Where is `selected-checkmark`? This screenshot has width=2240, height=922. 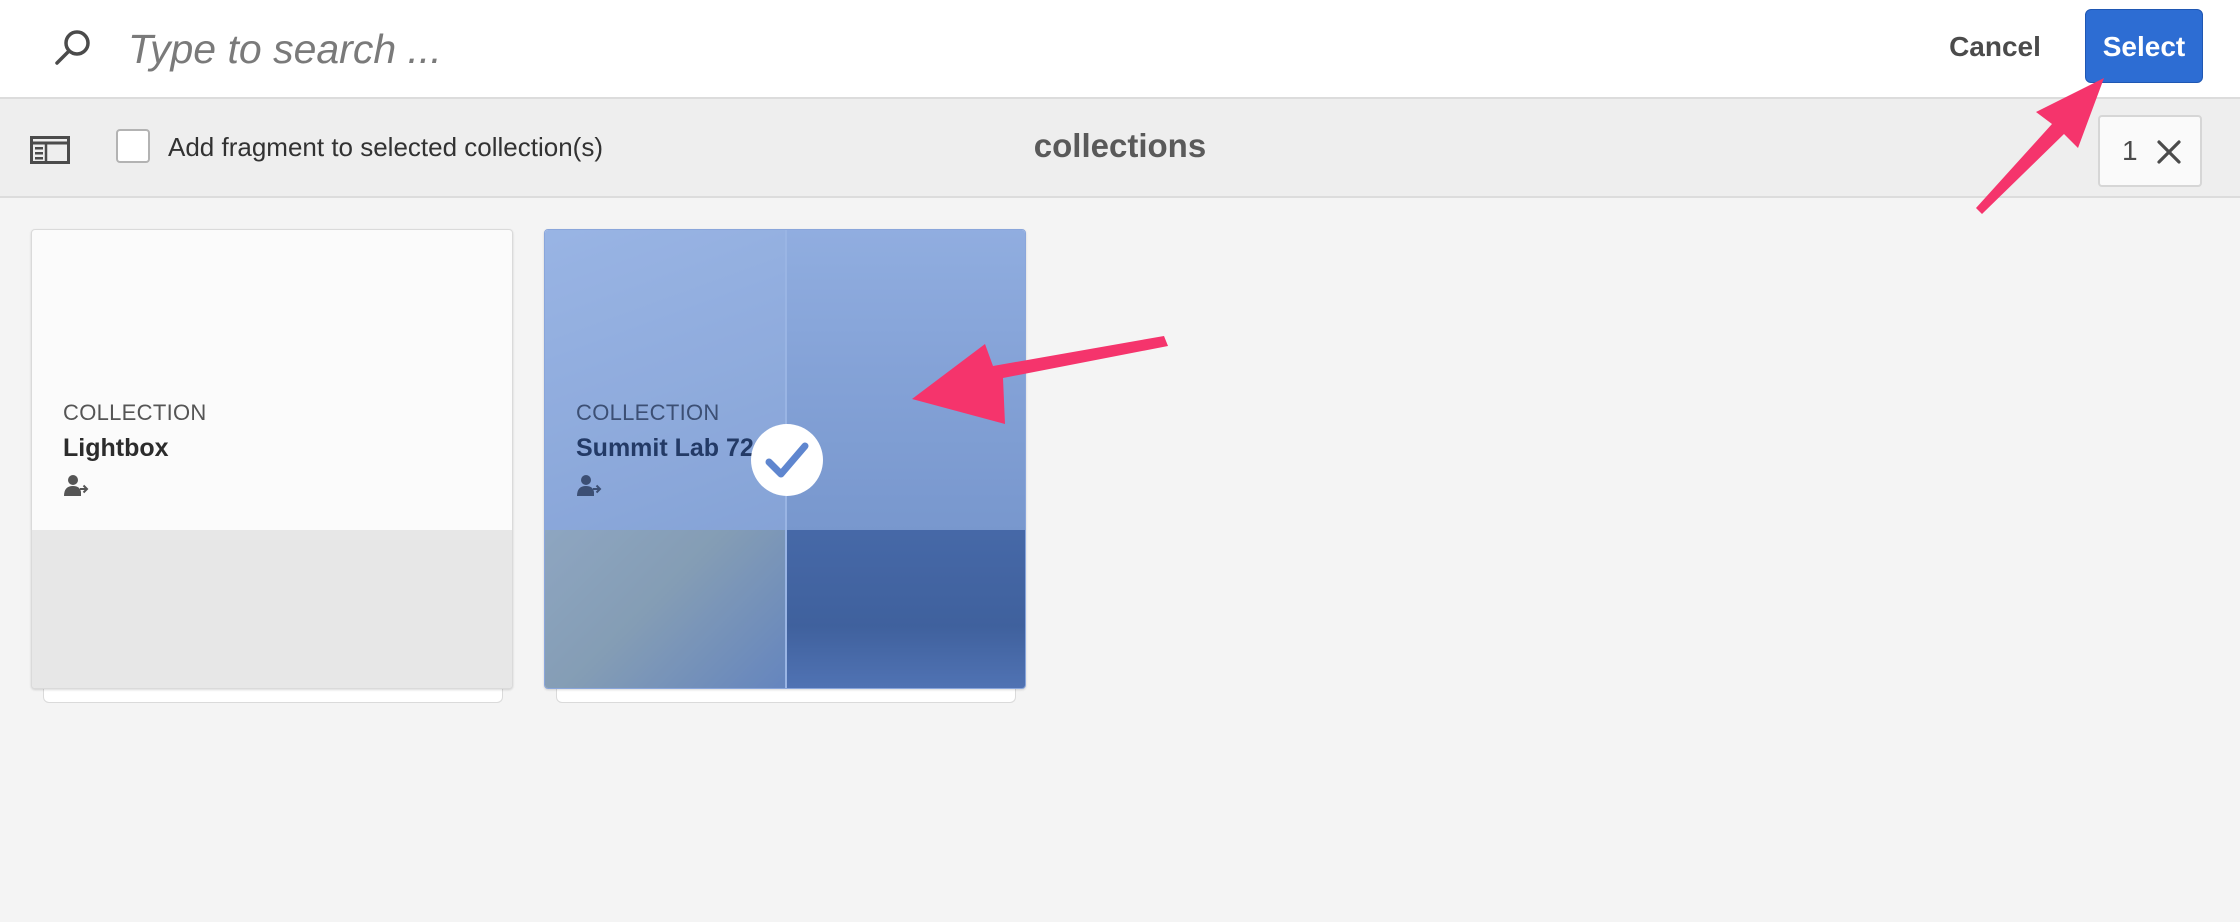 selected-checkmark is located at coordinates (787, 460).